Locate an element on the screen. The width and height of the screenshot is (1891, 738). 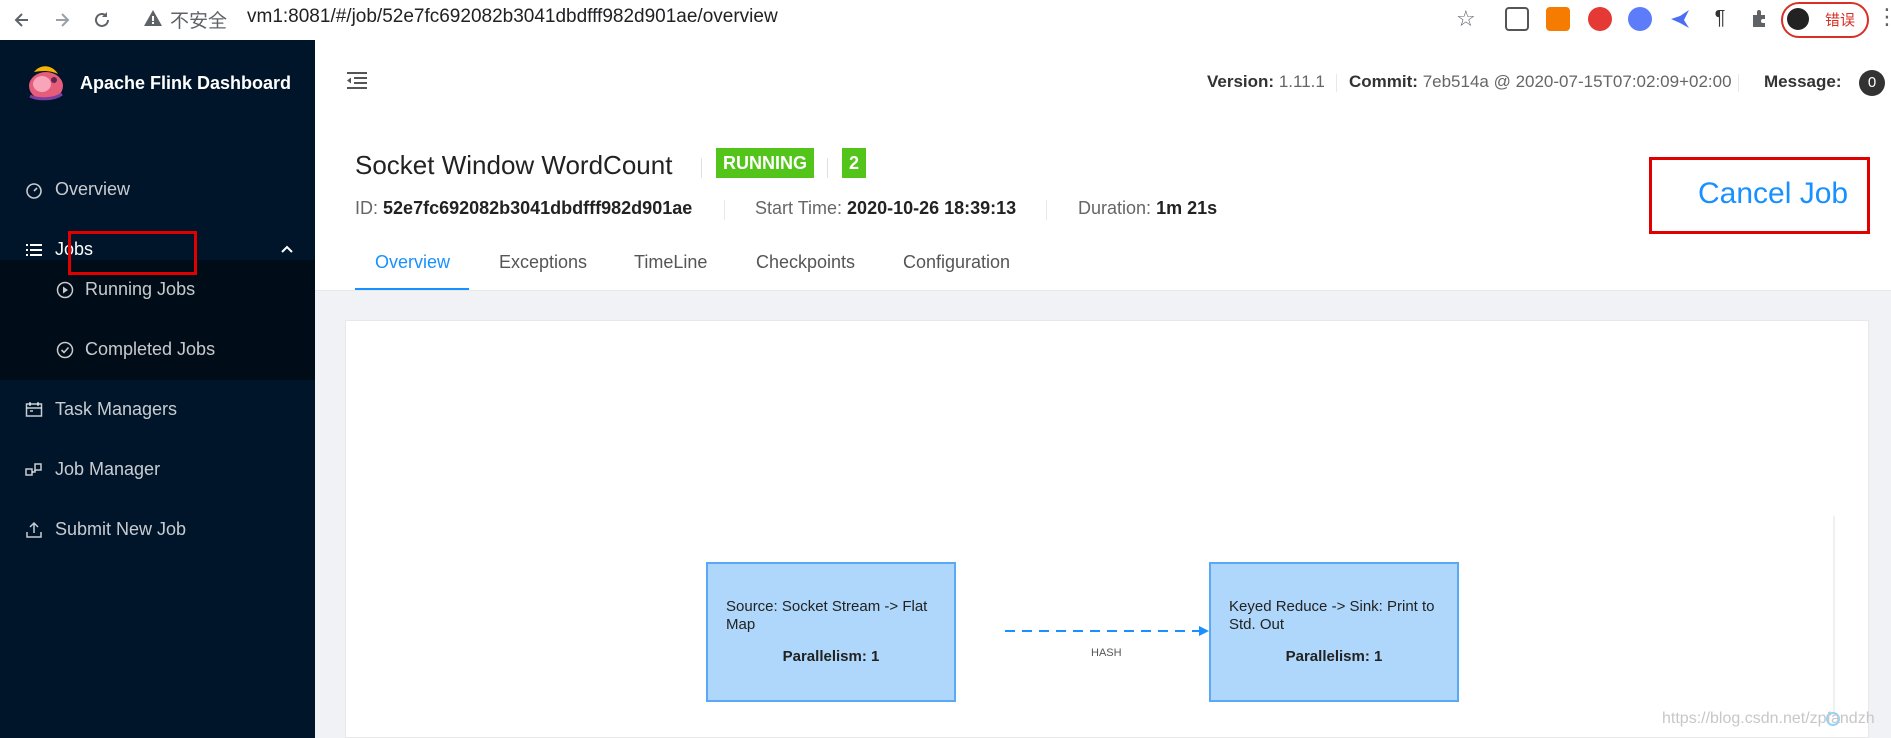
bookmark-star-icon: ☆ is located at coordinates (1466, 19).